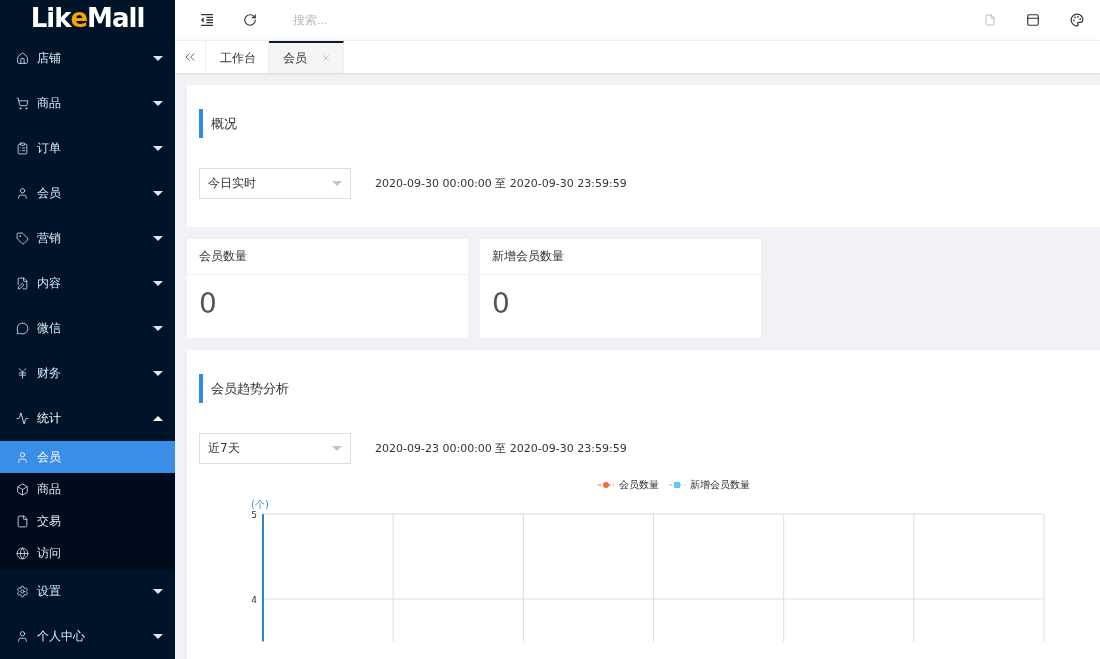  What do you see at coordinates (260, 505) in the screenshot?
I see `y-axis-unit: (个)` at bounding box center [260, 505].